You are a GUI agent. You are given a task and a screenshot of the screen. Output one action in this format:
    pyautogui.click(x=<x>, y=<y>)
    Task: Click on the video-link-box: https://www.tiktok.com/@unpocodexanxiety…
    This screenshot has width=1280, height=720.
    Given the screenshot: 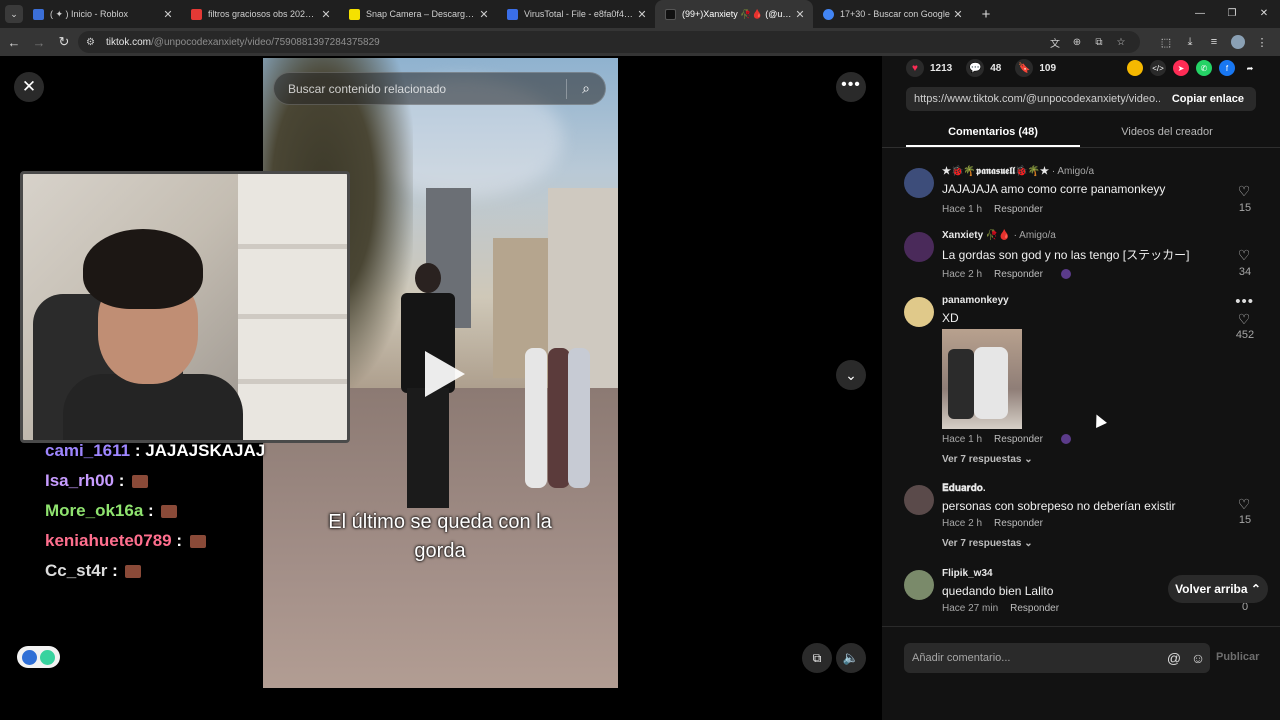 What is the action you would take?
    pyautogui.click(x=1081, y=99)
    